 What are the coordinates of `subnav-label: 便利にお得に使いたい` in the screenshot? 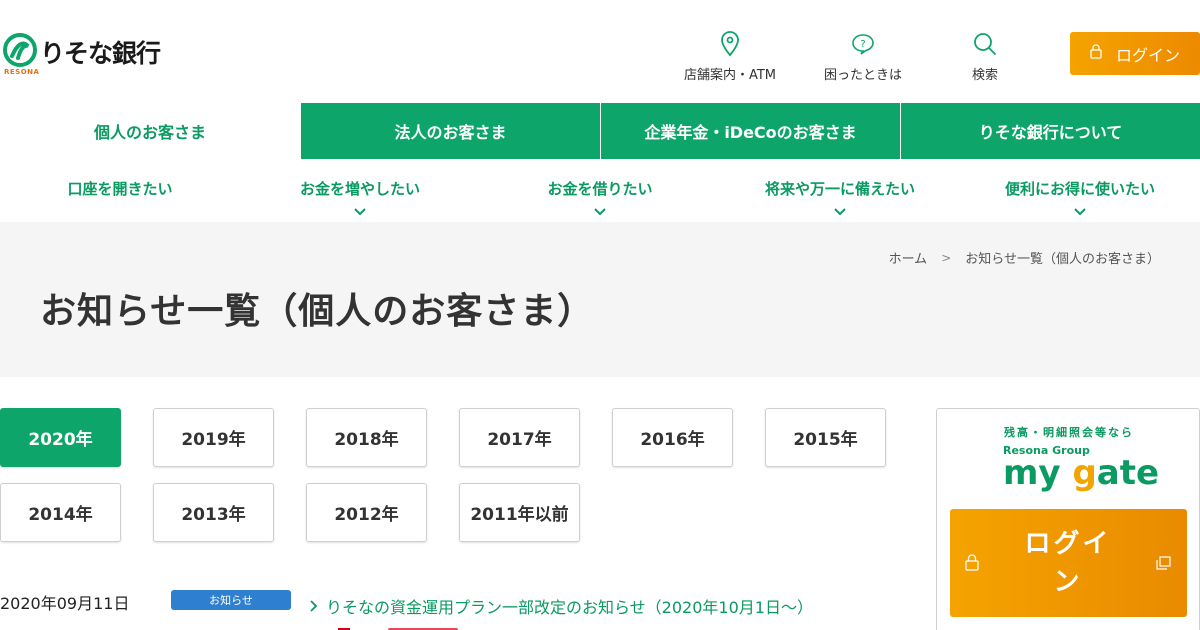 It's located at (1079, 189).